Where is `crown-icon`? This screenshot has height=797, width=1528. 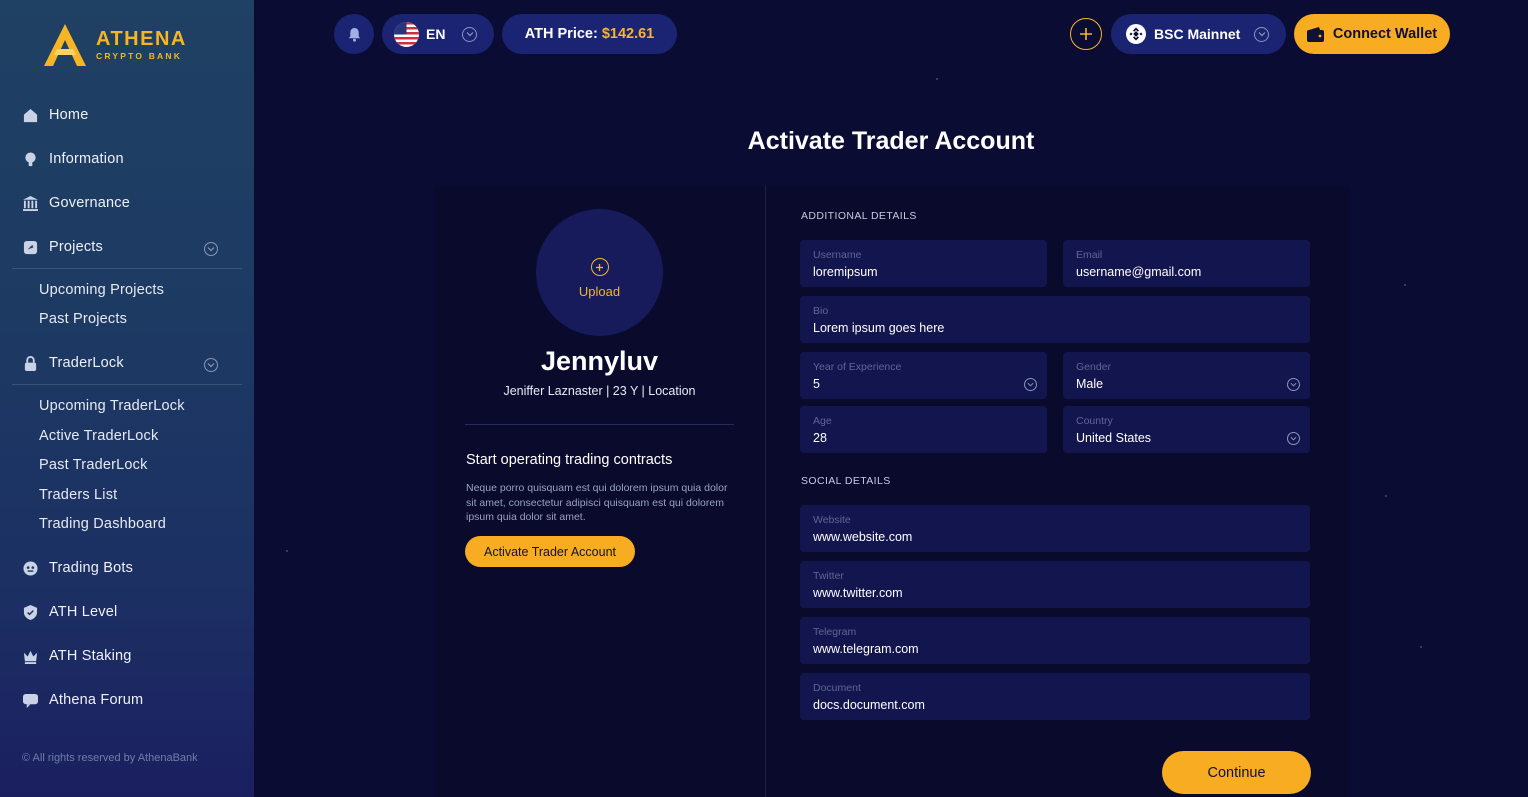 crown-icon is located at coordinates (30, 656).